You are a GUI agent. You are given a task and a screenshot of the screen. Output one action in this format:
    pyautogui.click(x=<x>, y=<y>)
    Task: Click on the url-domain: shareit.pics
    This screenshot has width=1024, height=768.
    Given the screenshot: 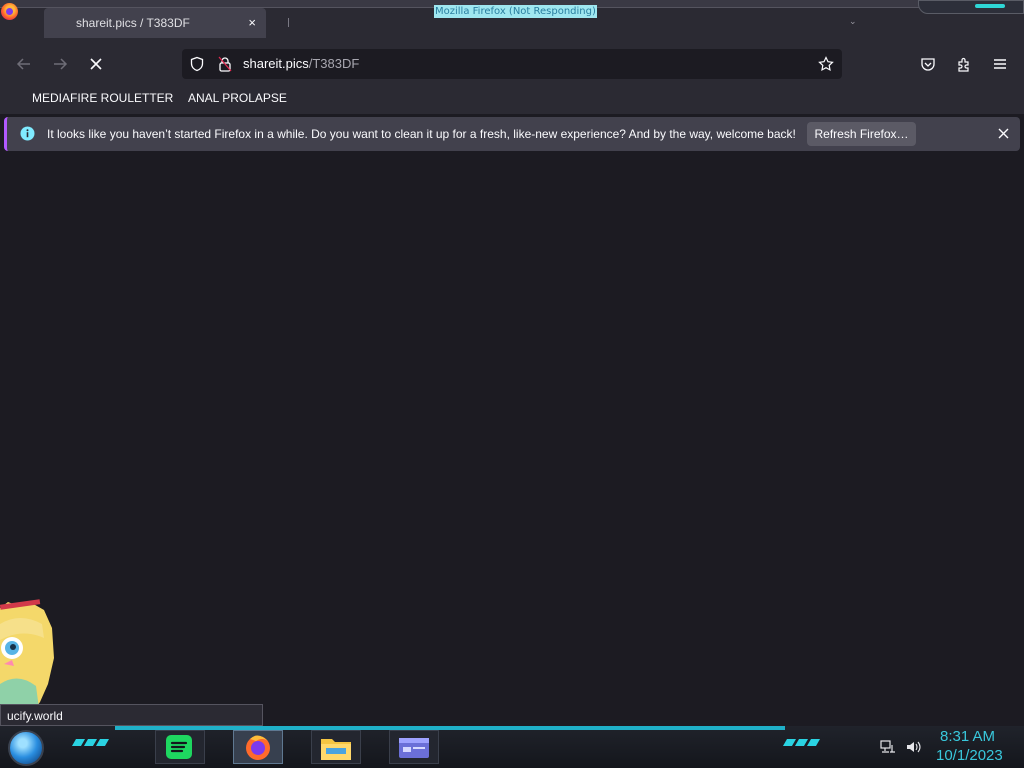 What is the action you would take?
    pyautogui.click(x=276, y=63)
    